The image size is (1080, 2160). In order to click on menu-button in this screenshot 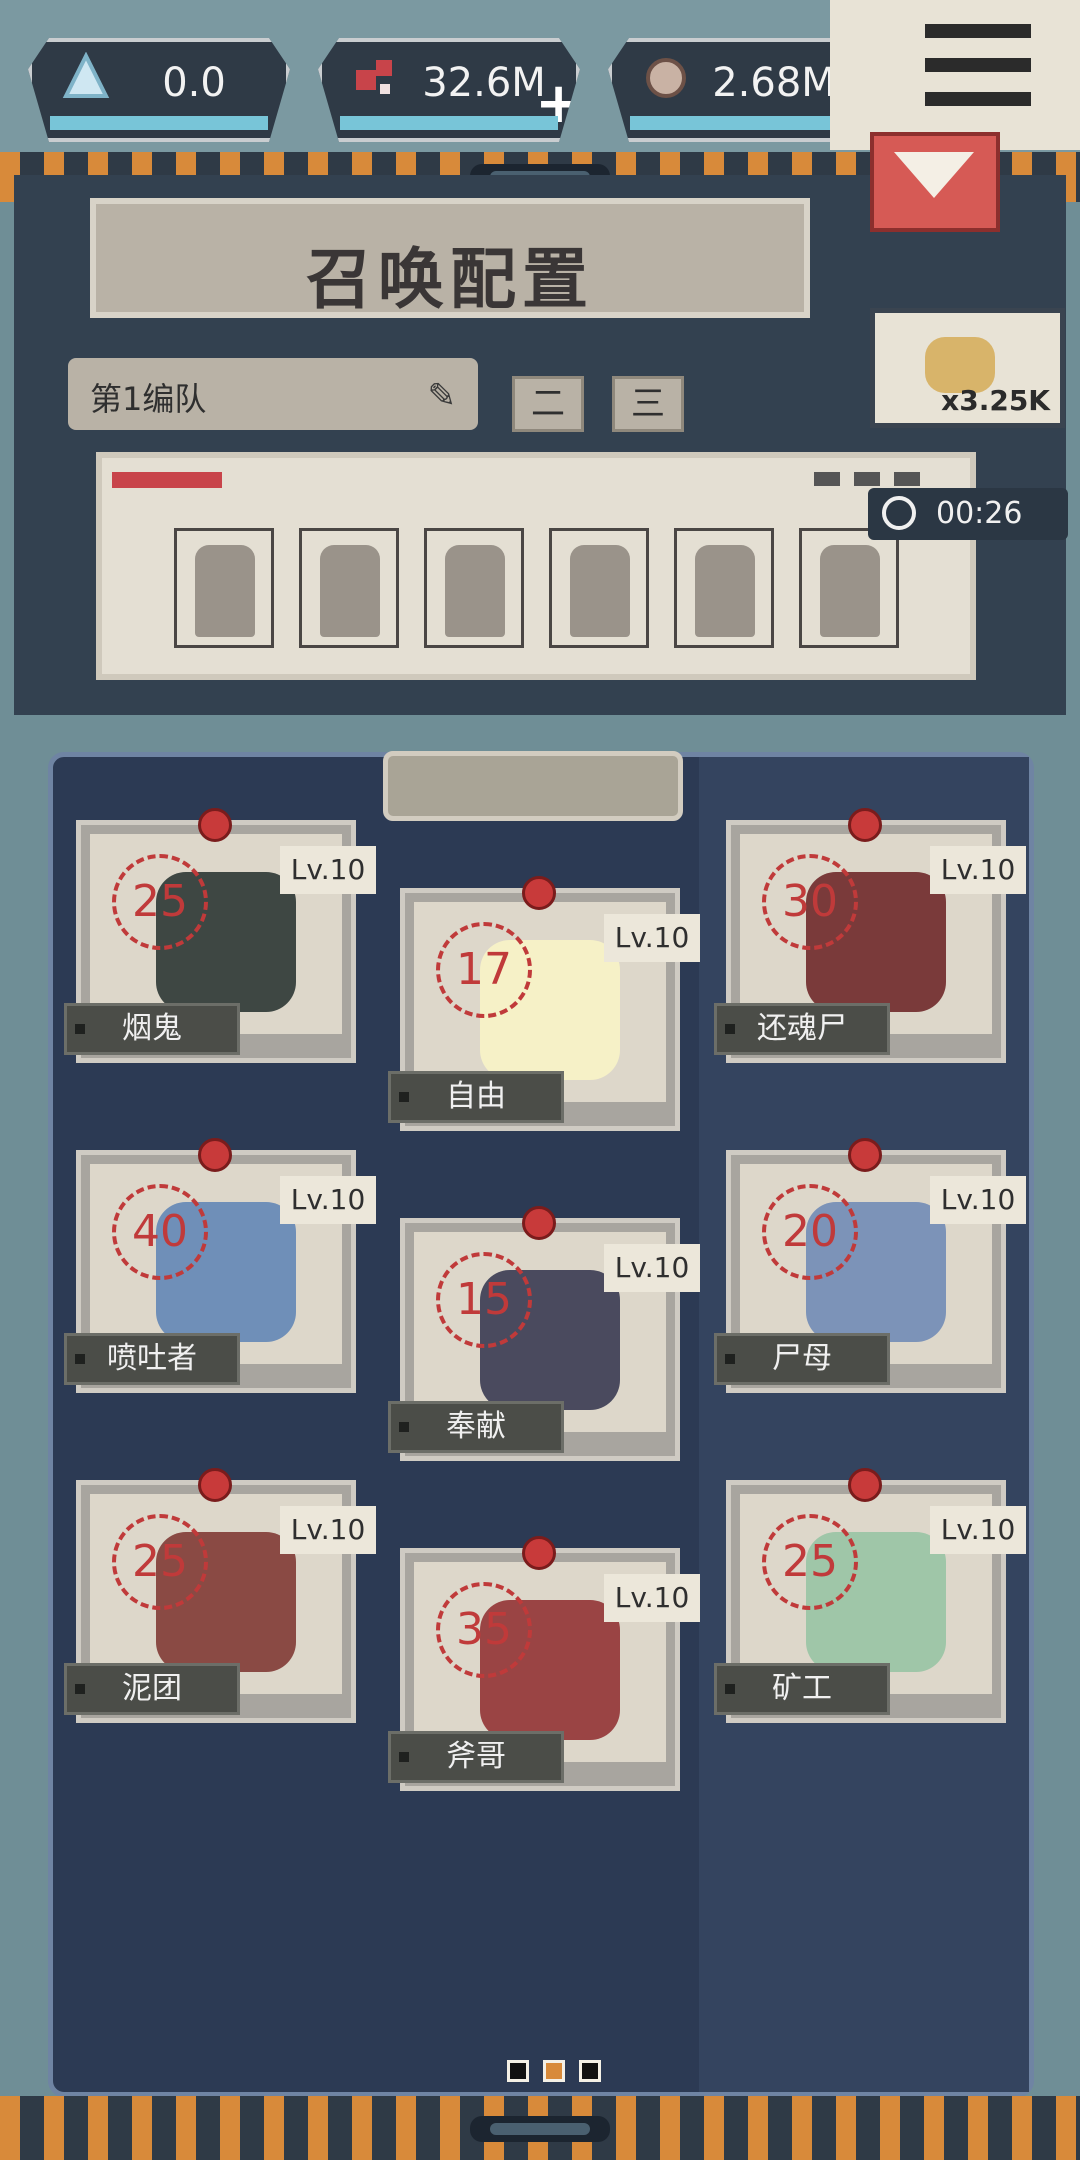, I will do `click(955, 75)`.